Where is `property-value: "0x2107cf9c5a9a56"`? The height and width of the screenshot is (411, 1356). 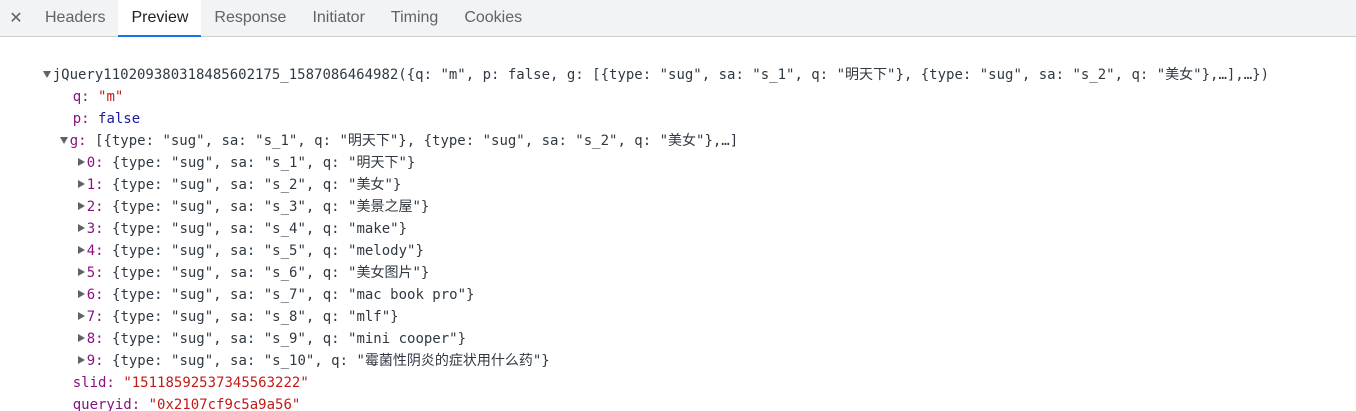 property-value: "0x2107cf9c5a9a56" is located at coordinates (224, 404).